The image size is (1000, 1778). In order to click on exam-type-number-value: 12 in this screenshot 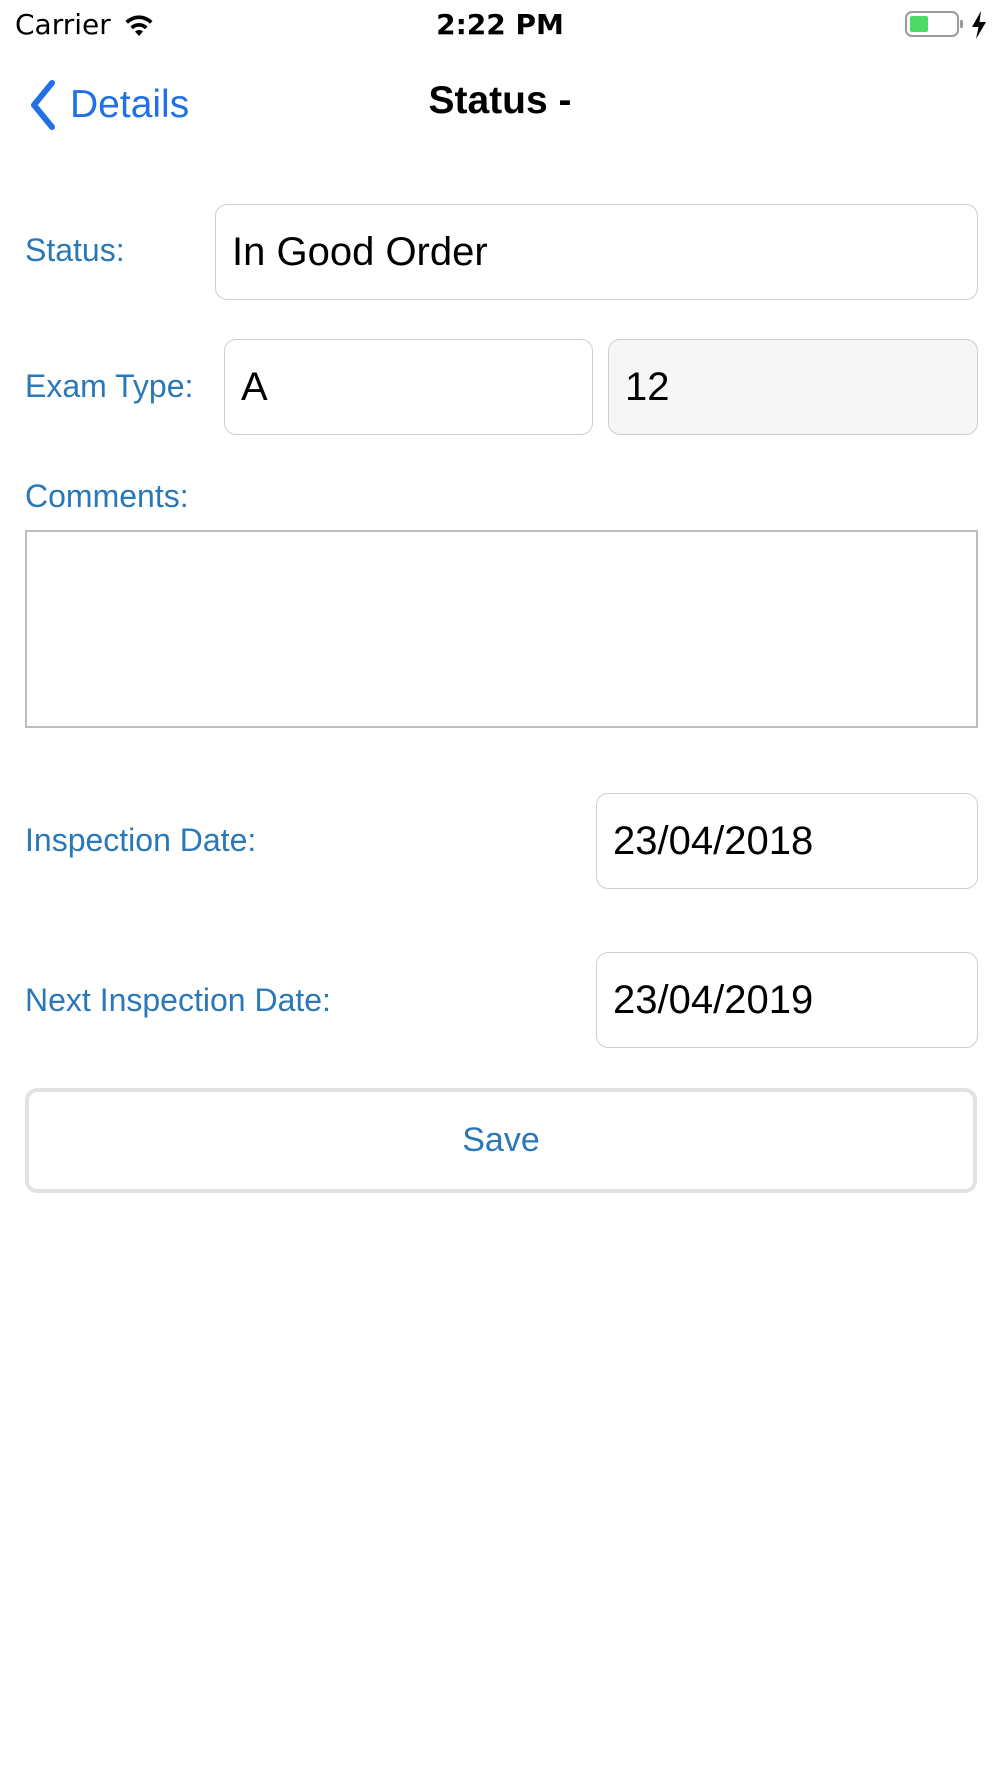, I will do `click(647, 386)`.